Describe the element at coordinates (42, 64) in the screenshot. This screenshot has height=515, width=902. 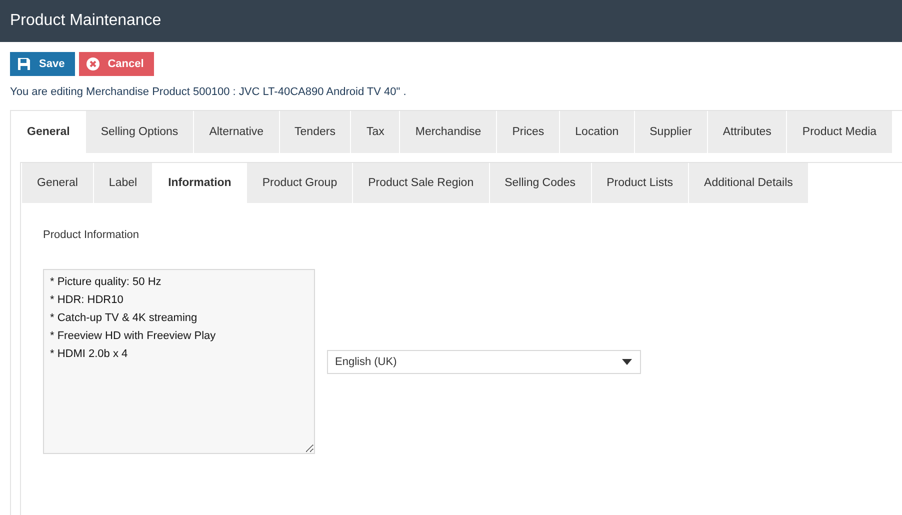
I see `save-button: Save` at that location.